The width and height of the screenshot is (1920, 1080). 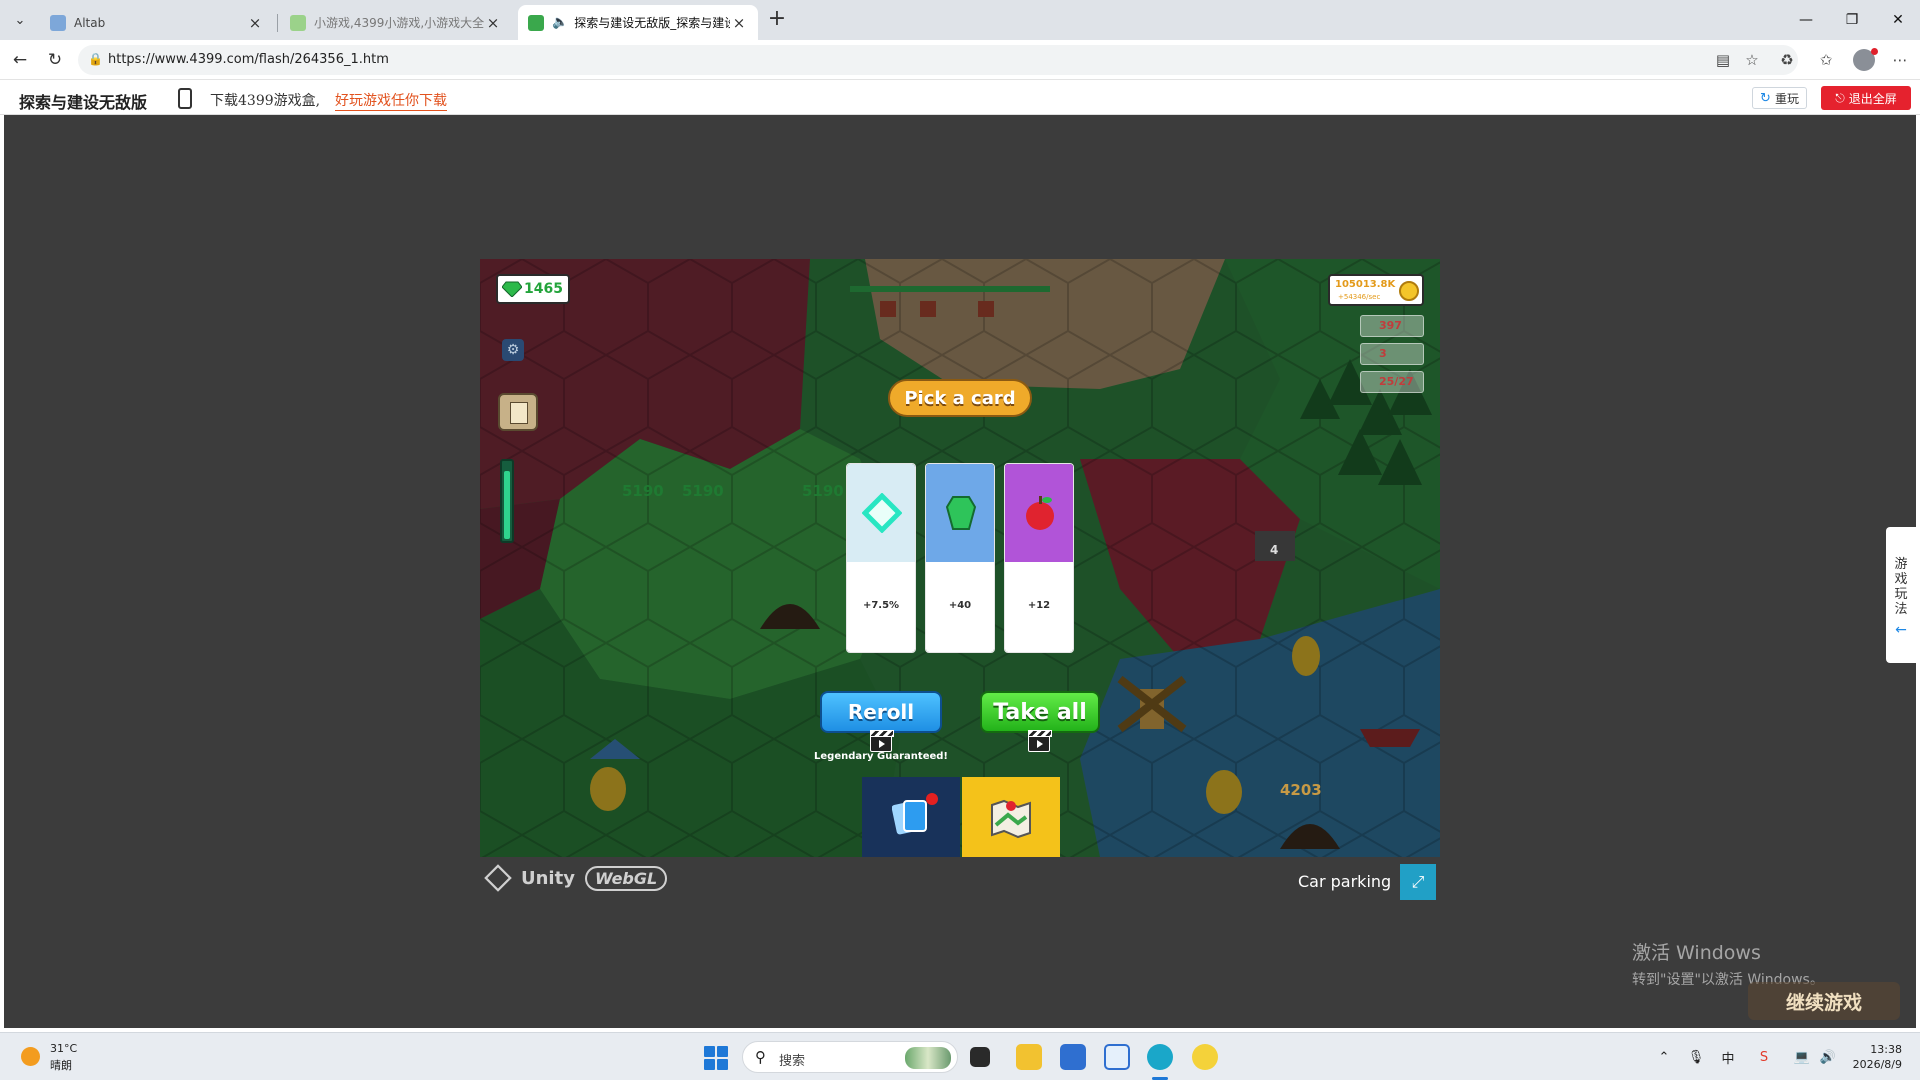 I want to click on defense-counter: 4, so click(x=1274, y=550).